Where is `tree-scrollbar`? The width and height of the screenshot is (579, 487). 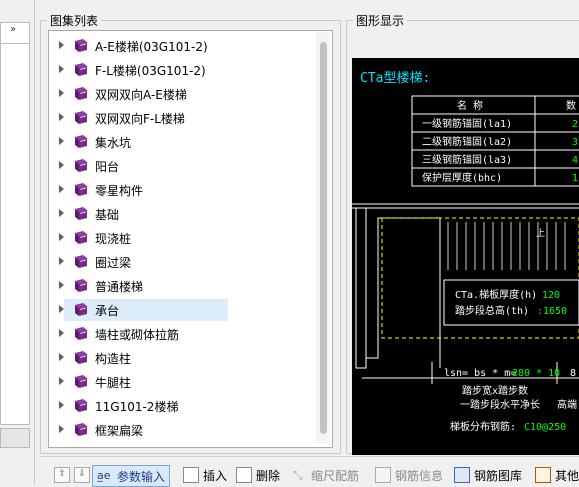 tree-scrollbar is located at coordinates (323, 238).